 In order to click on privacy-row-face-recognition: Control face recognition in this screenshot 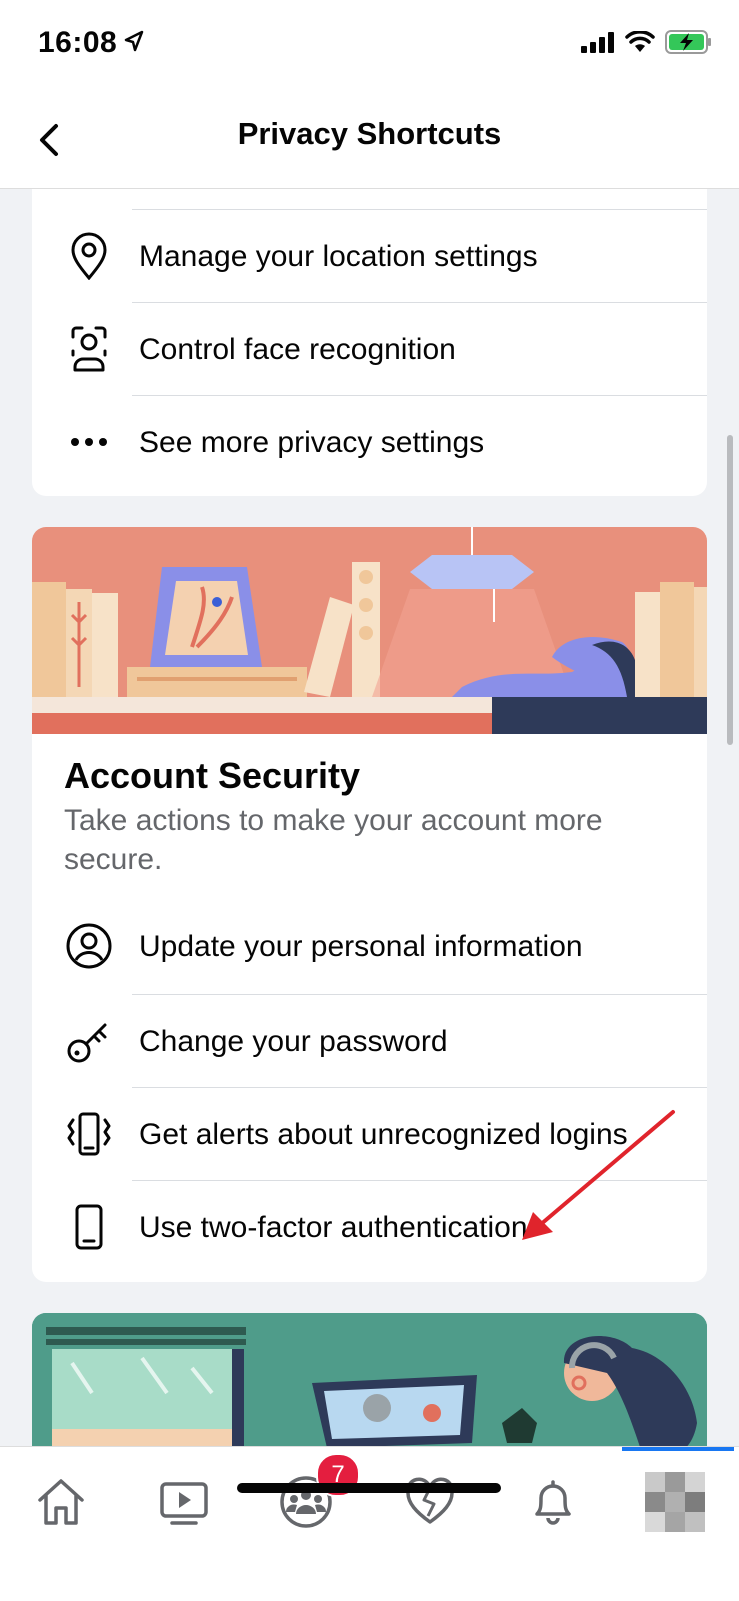, I will do `click(369, 349)`.